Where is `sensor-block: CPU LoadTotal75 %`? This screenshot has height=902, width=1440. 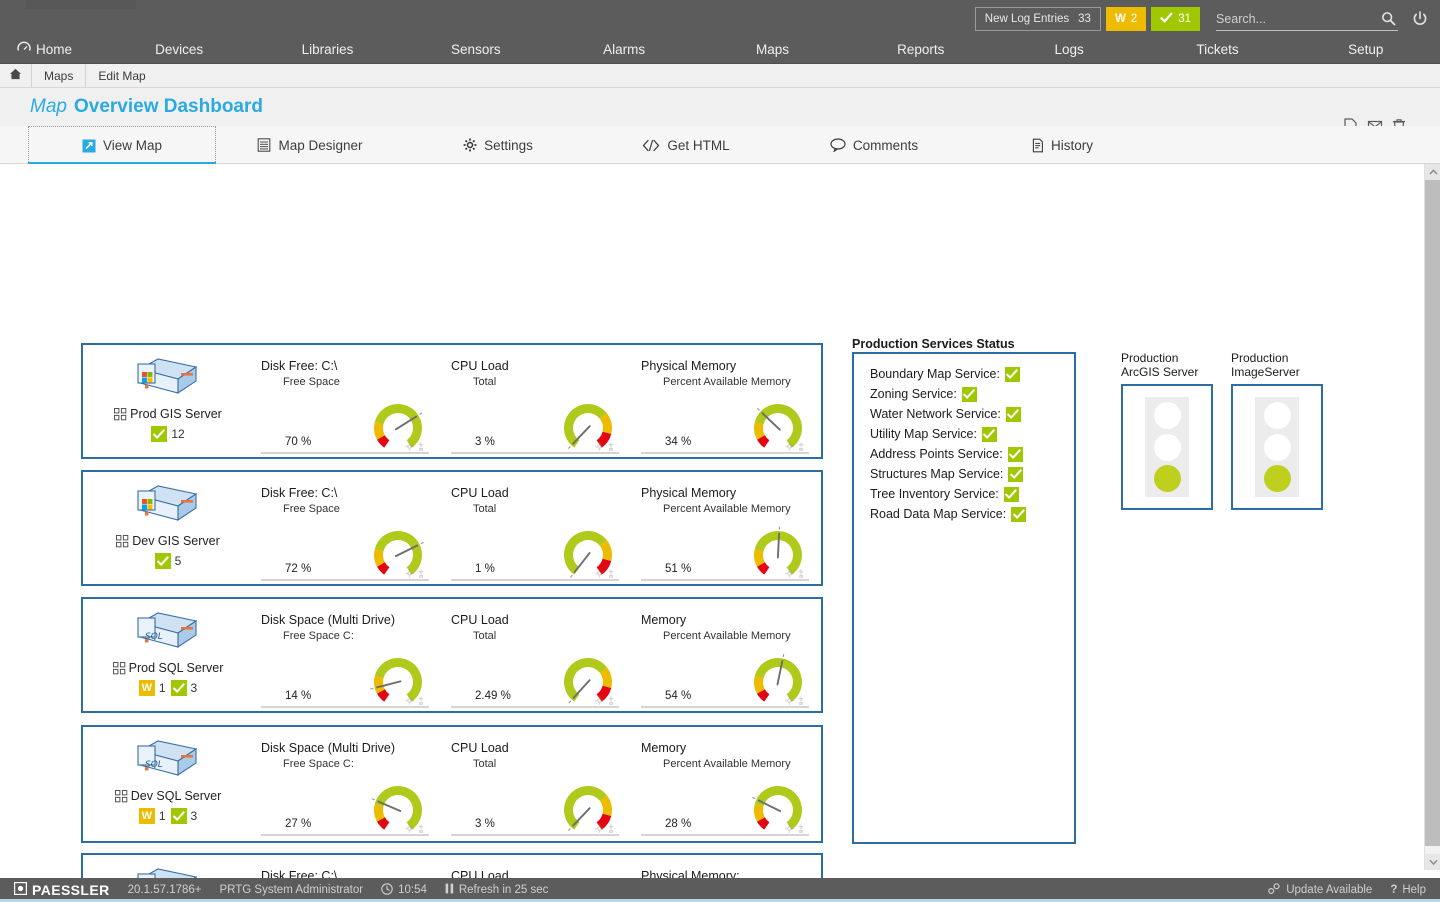
sensor-block: CPU LoadTotal75 % is located at coordinates (538, 866).